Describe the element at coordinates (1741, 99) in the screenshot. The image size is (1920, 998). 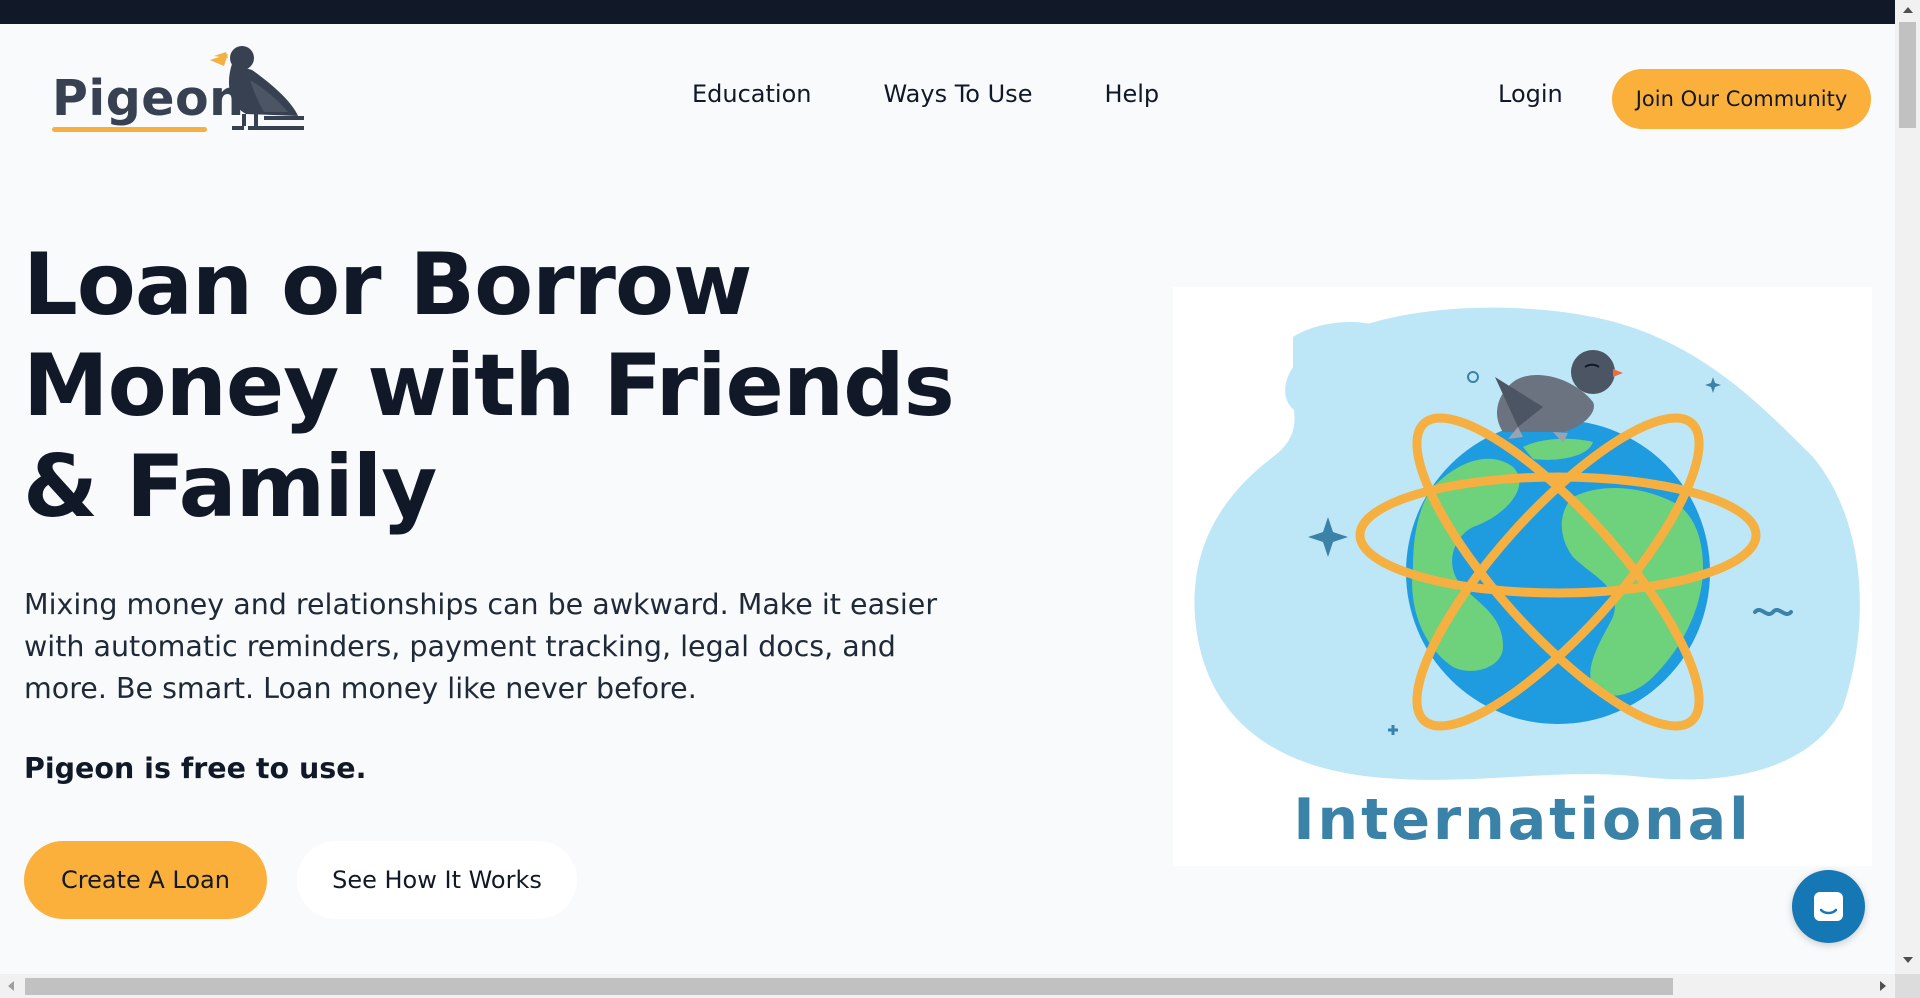
I see `join-community-button: Join Our Community` at that location.